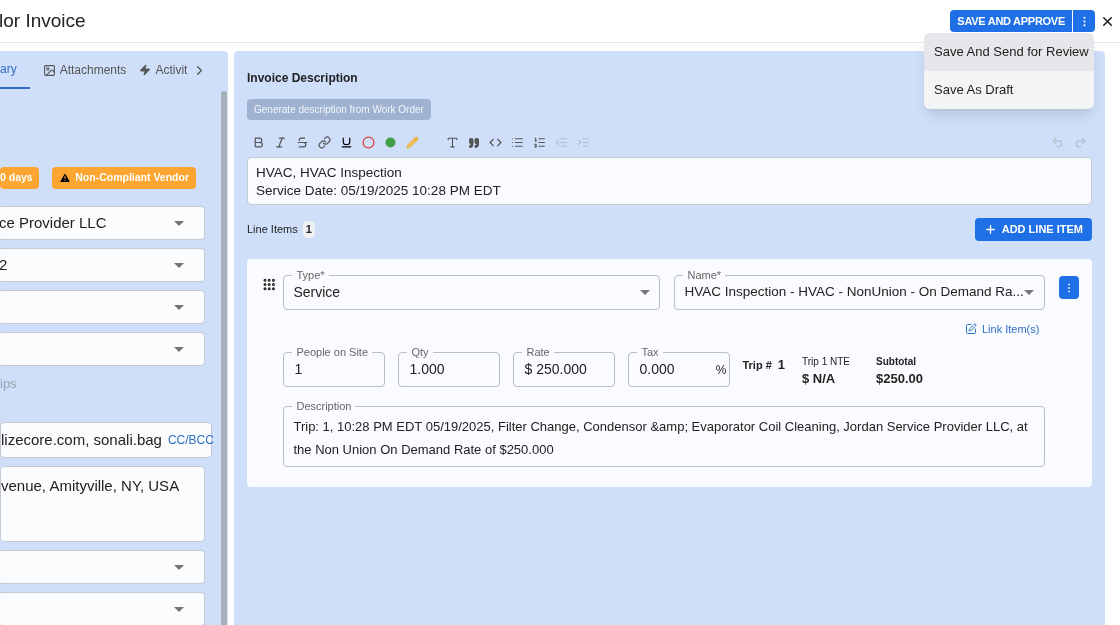 The image size is (1120, 625). Describe the element at coordinates (1033, 229) in the screenshot. I see `add-line-item-button: ADD LINE ITEM` at that location.